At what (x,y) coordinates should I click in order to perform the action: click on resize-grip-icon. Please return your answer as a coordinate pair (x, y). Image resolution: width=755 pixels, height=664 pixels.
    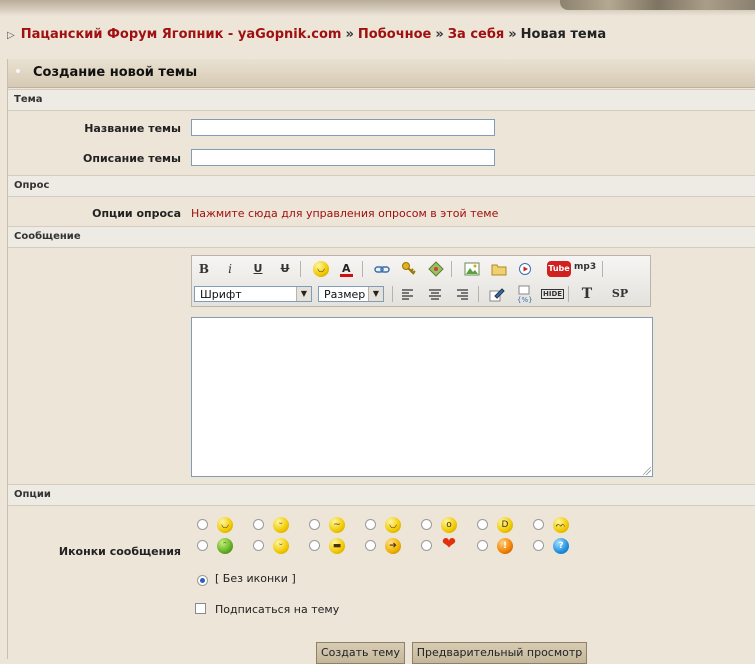
    Looking at the image, I should click on (647, 471).